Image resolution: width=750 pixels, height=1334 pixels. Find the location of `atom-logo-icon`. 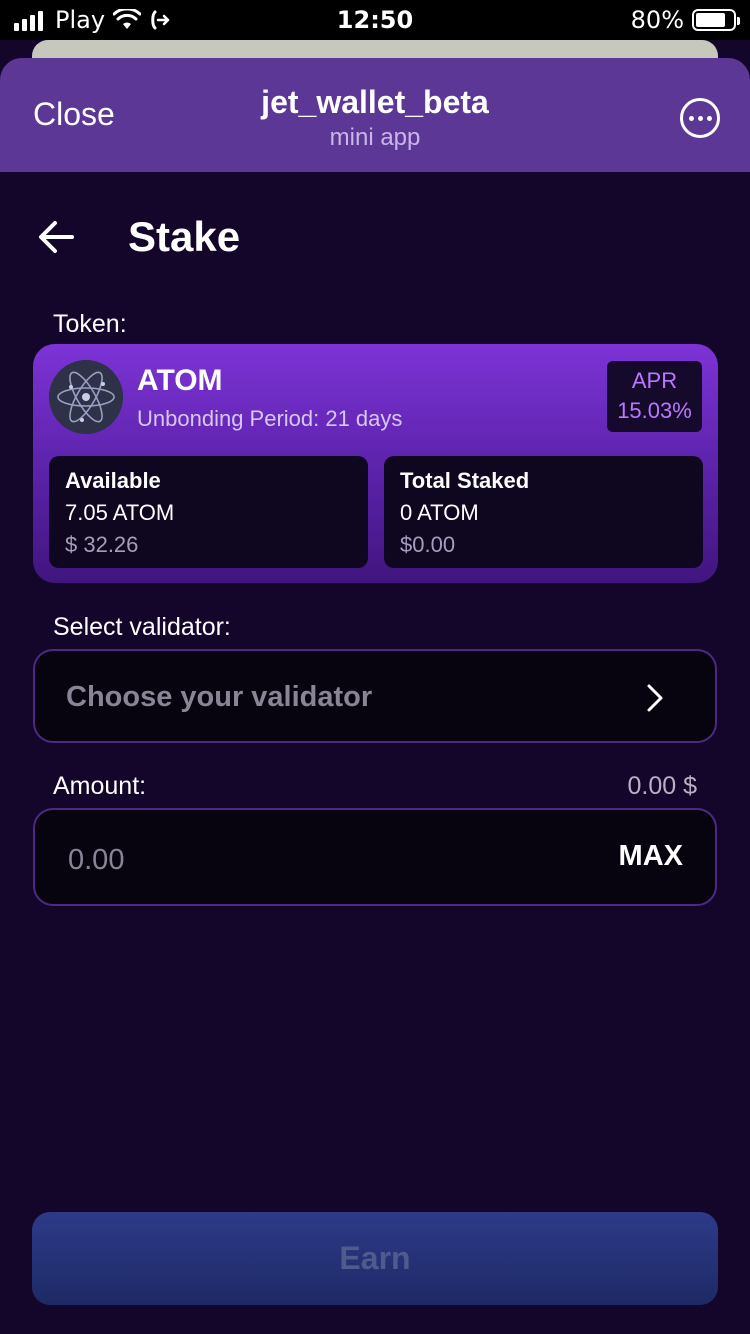

atom-logo-icon is located at coordinates (86, 397).